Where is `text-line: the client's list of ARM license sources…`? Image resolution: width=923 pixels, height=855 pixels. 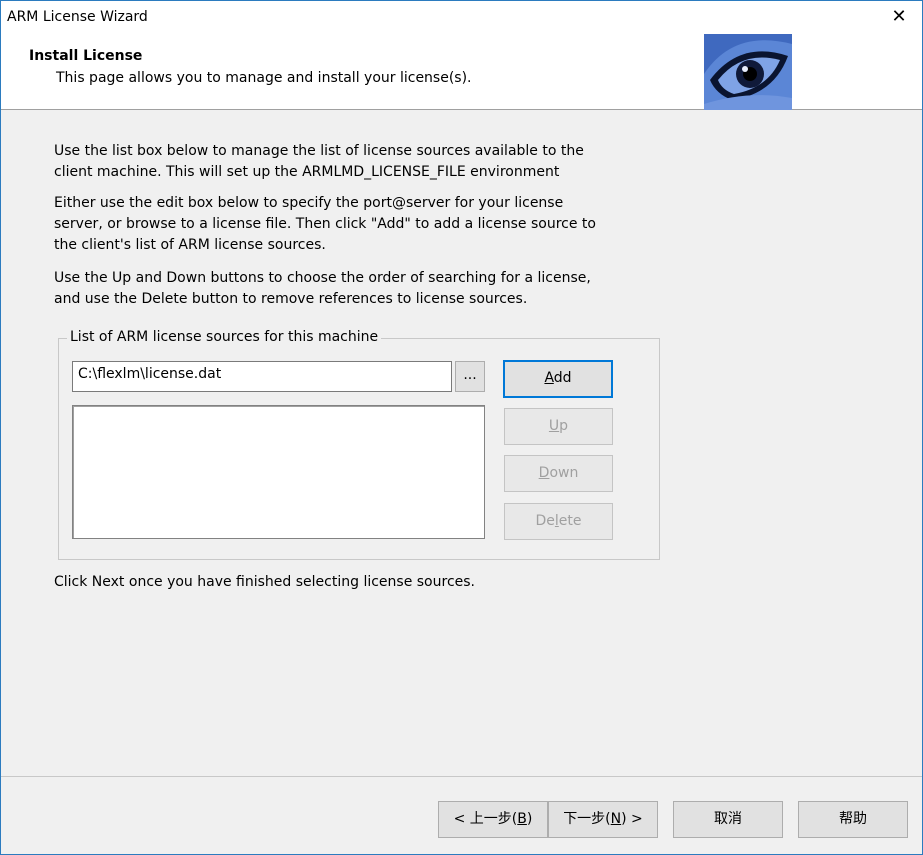 text-line: the client's list of ARM license sources… is located at coordinates (190, 245).